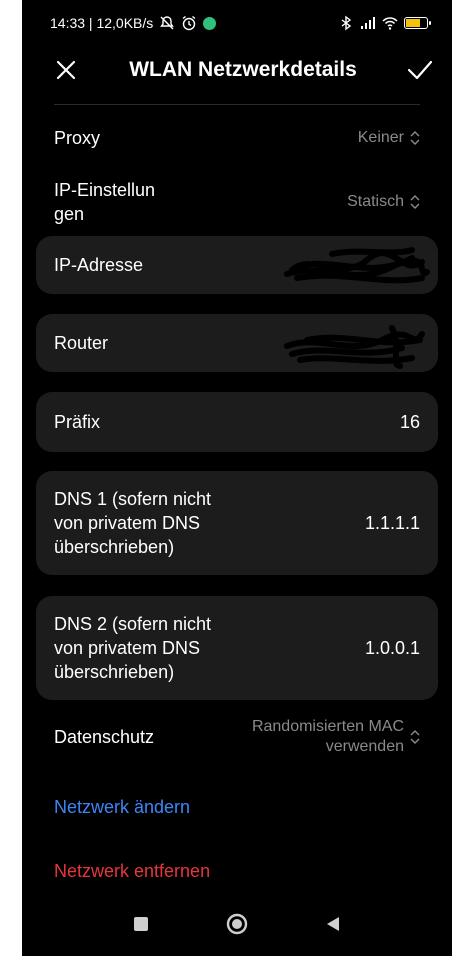 Image resolution: width=474 pixels, height=956 pixels. I want to click on prefix-value: 16, so click(409, 421).